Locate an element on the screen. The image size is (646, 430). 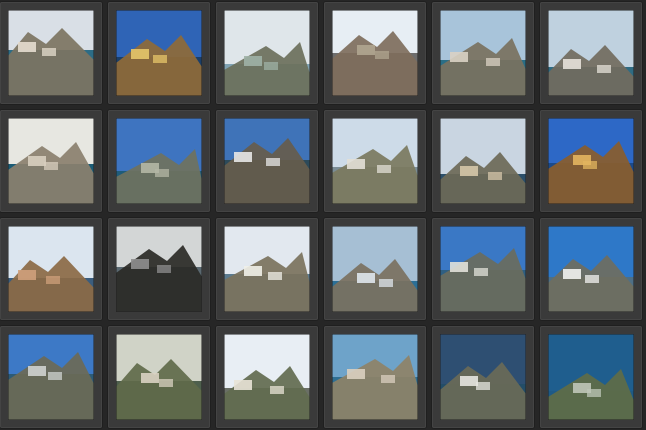
dense-white-town-thumbnail is located at coordinates (591, 269).